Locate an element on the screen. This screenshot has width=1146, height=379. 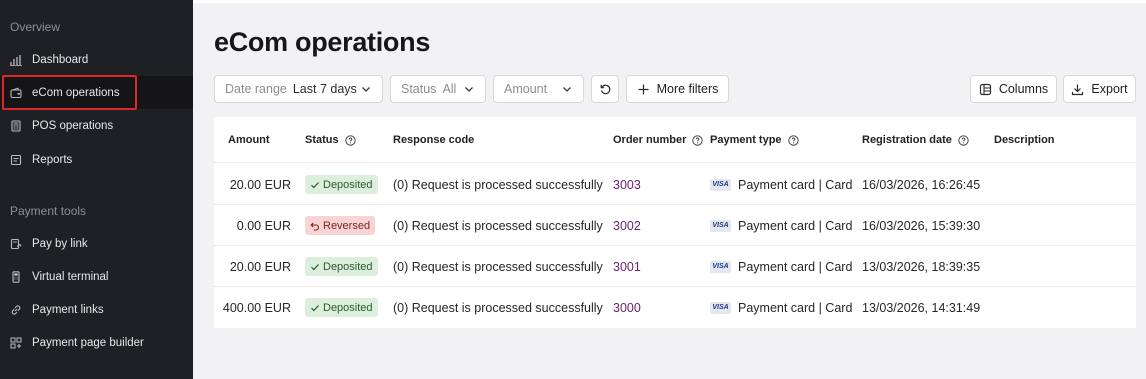
pay-link-icon is located at coordinates (16, 244).